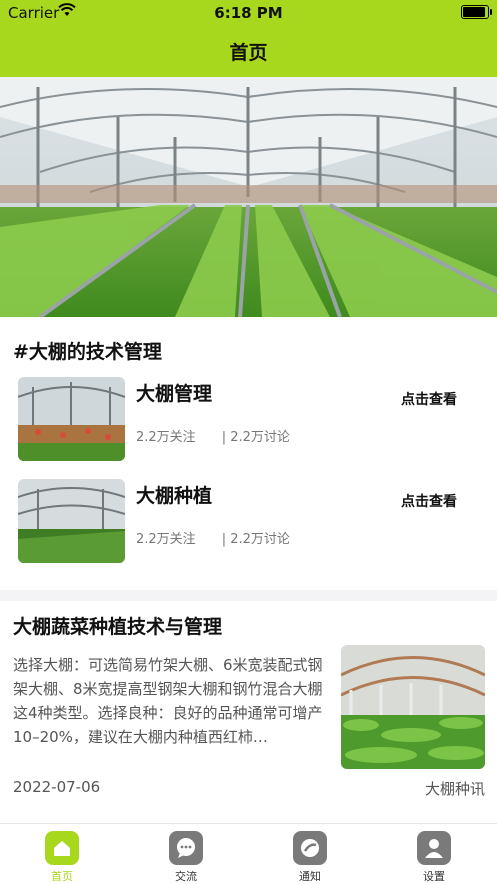 The image size is (497, 884). Describe the element at coordinates (413, 707) in the screenshot. I see `article-image` at that location.